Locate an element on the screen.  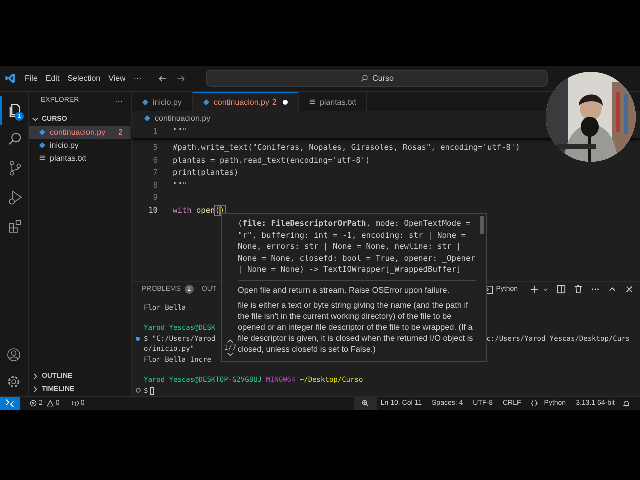
warning-icon is located at coordinates (50, 403).